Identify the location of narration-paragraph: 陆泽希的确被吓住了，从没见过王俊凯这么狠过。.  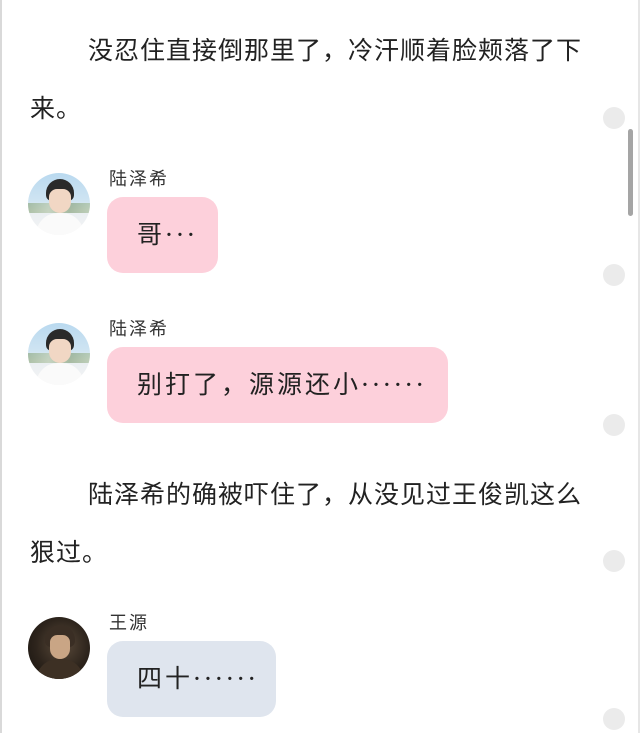
(306, 523).